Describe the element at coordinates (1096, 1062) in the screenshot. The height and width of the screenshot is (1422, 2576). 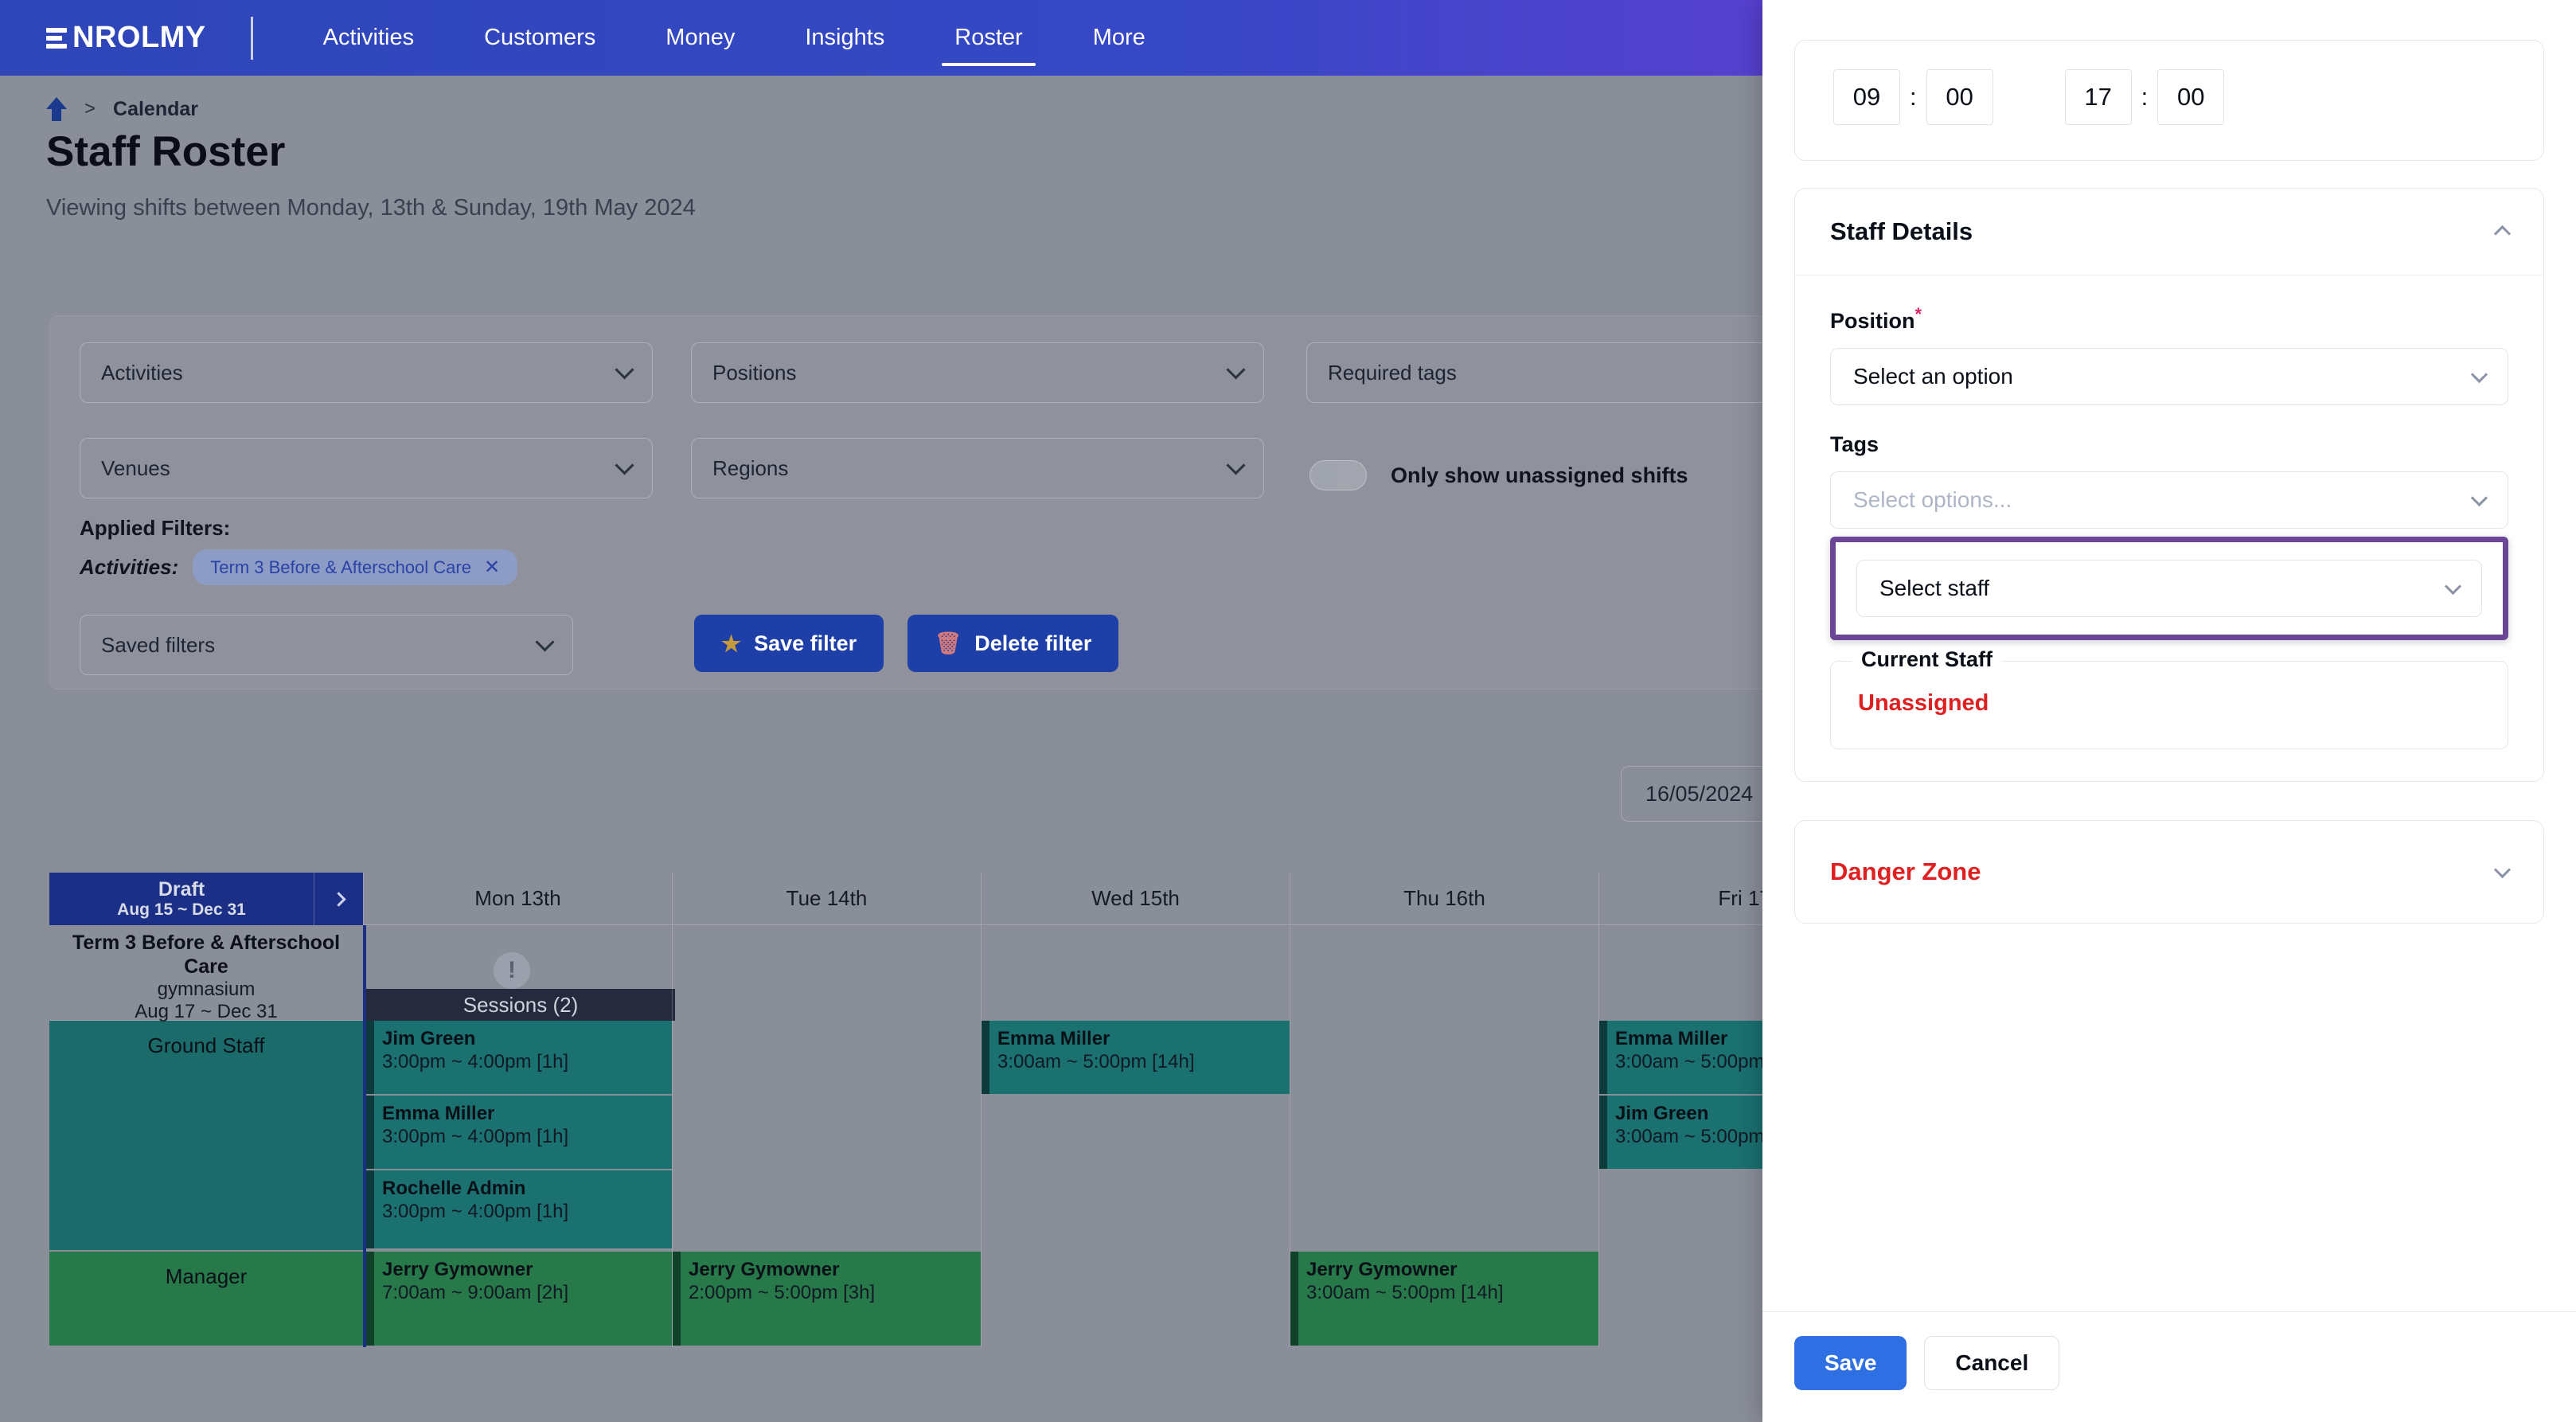
I see `shift-time: 3:00am ~ 5:00pm [14h]` at that location.